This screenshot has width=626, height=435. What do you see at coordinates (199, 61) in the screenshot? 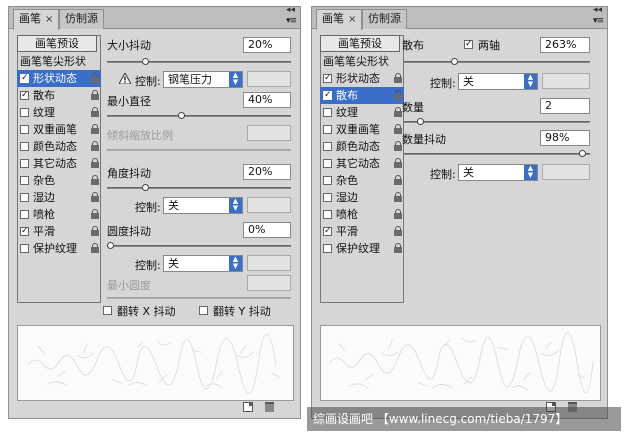
I see `size-jitter-slider` at bounding box center [199, 61].